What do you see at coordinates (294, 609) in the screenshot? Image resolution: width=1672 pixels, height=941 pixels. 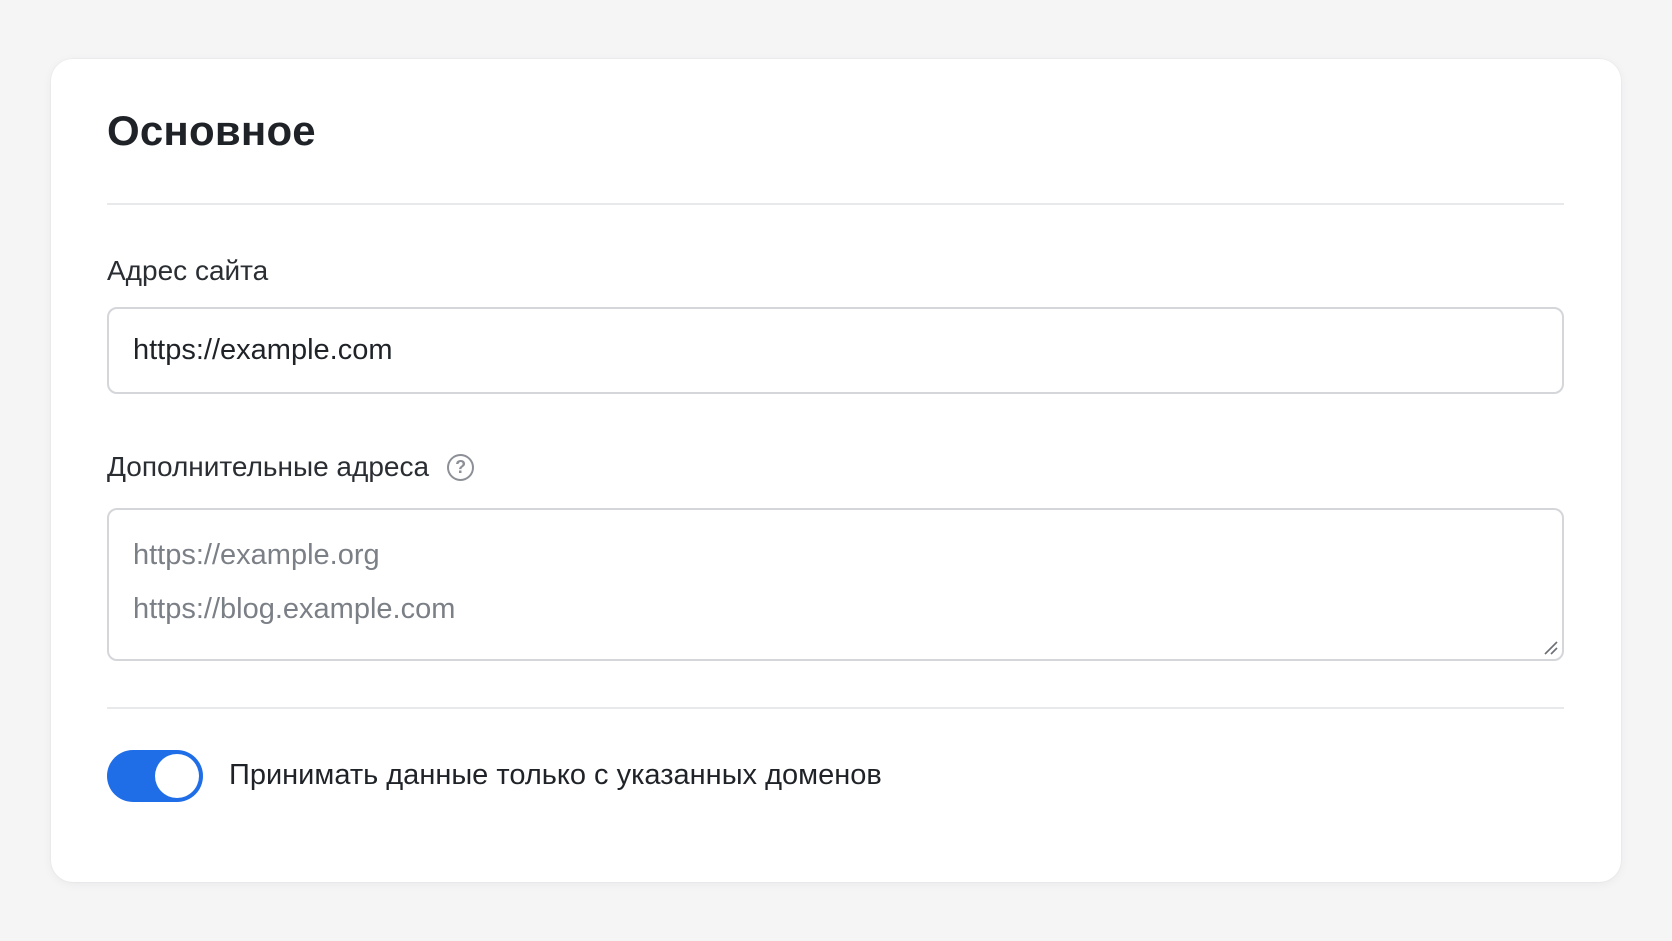 I see `placeholder-line: https://blog.example.com` at bounding box center [294, 609].